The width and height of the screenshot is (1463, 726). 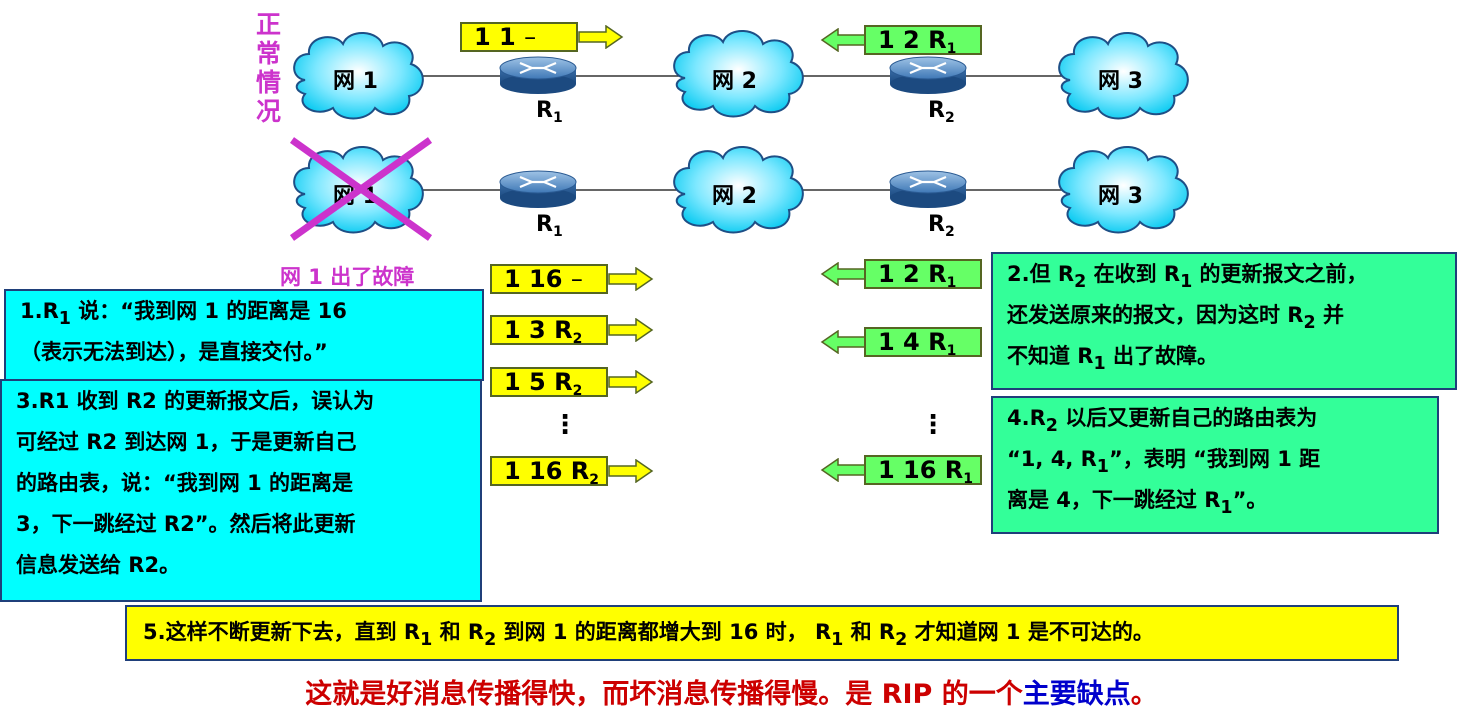 I want to click on net2-label-row2: 网 2, so click(x=734, y=196).